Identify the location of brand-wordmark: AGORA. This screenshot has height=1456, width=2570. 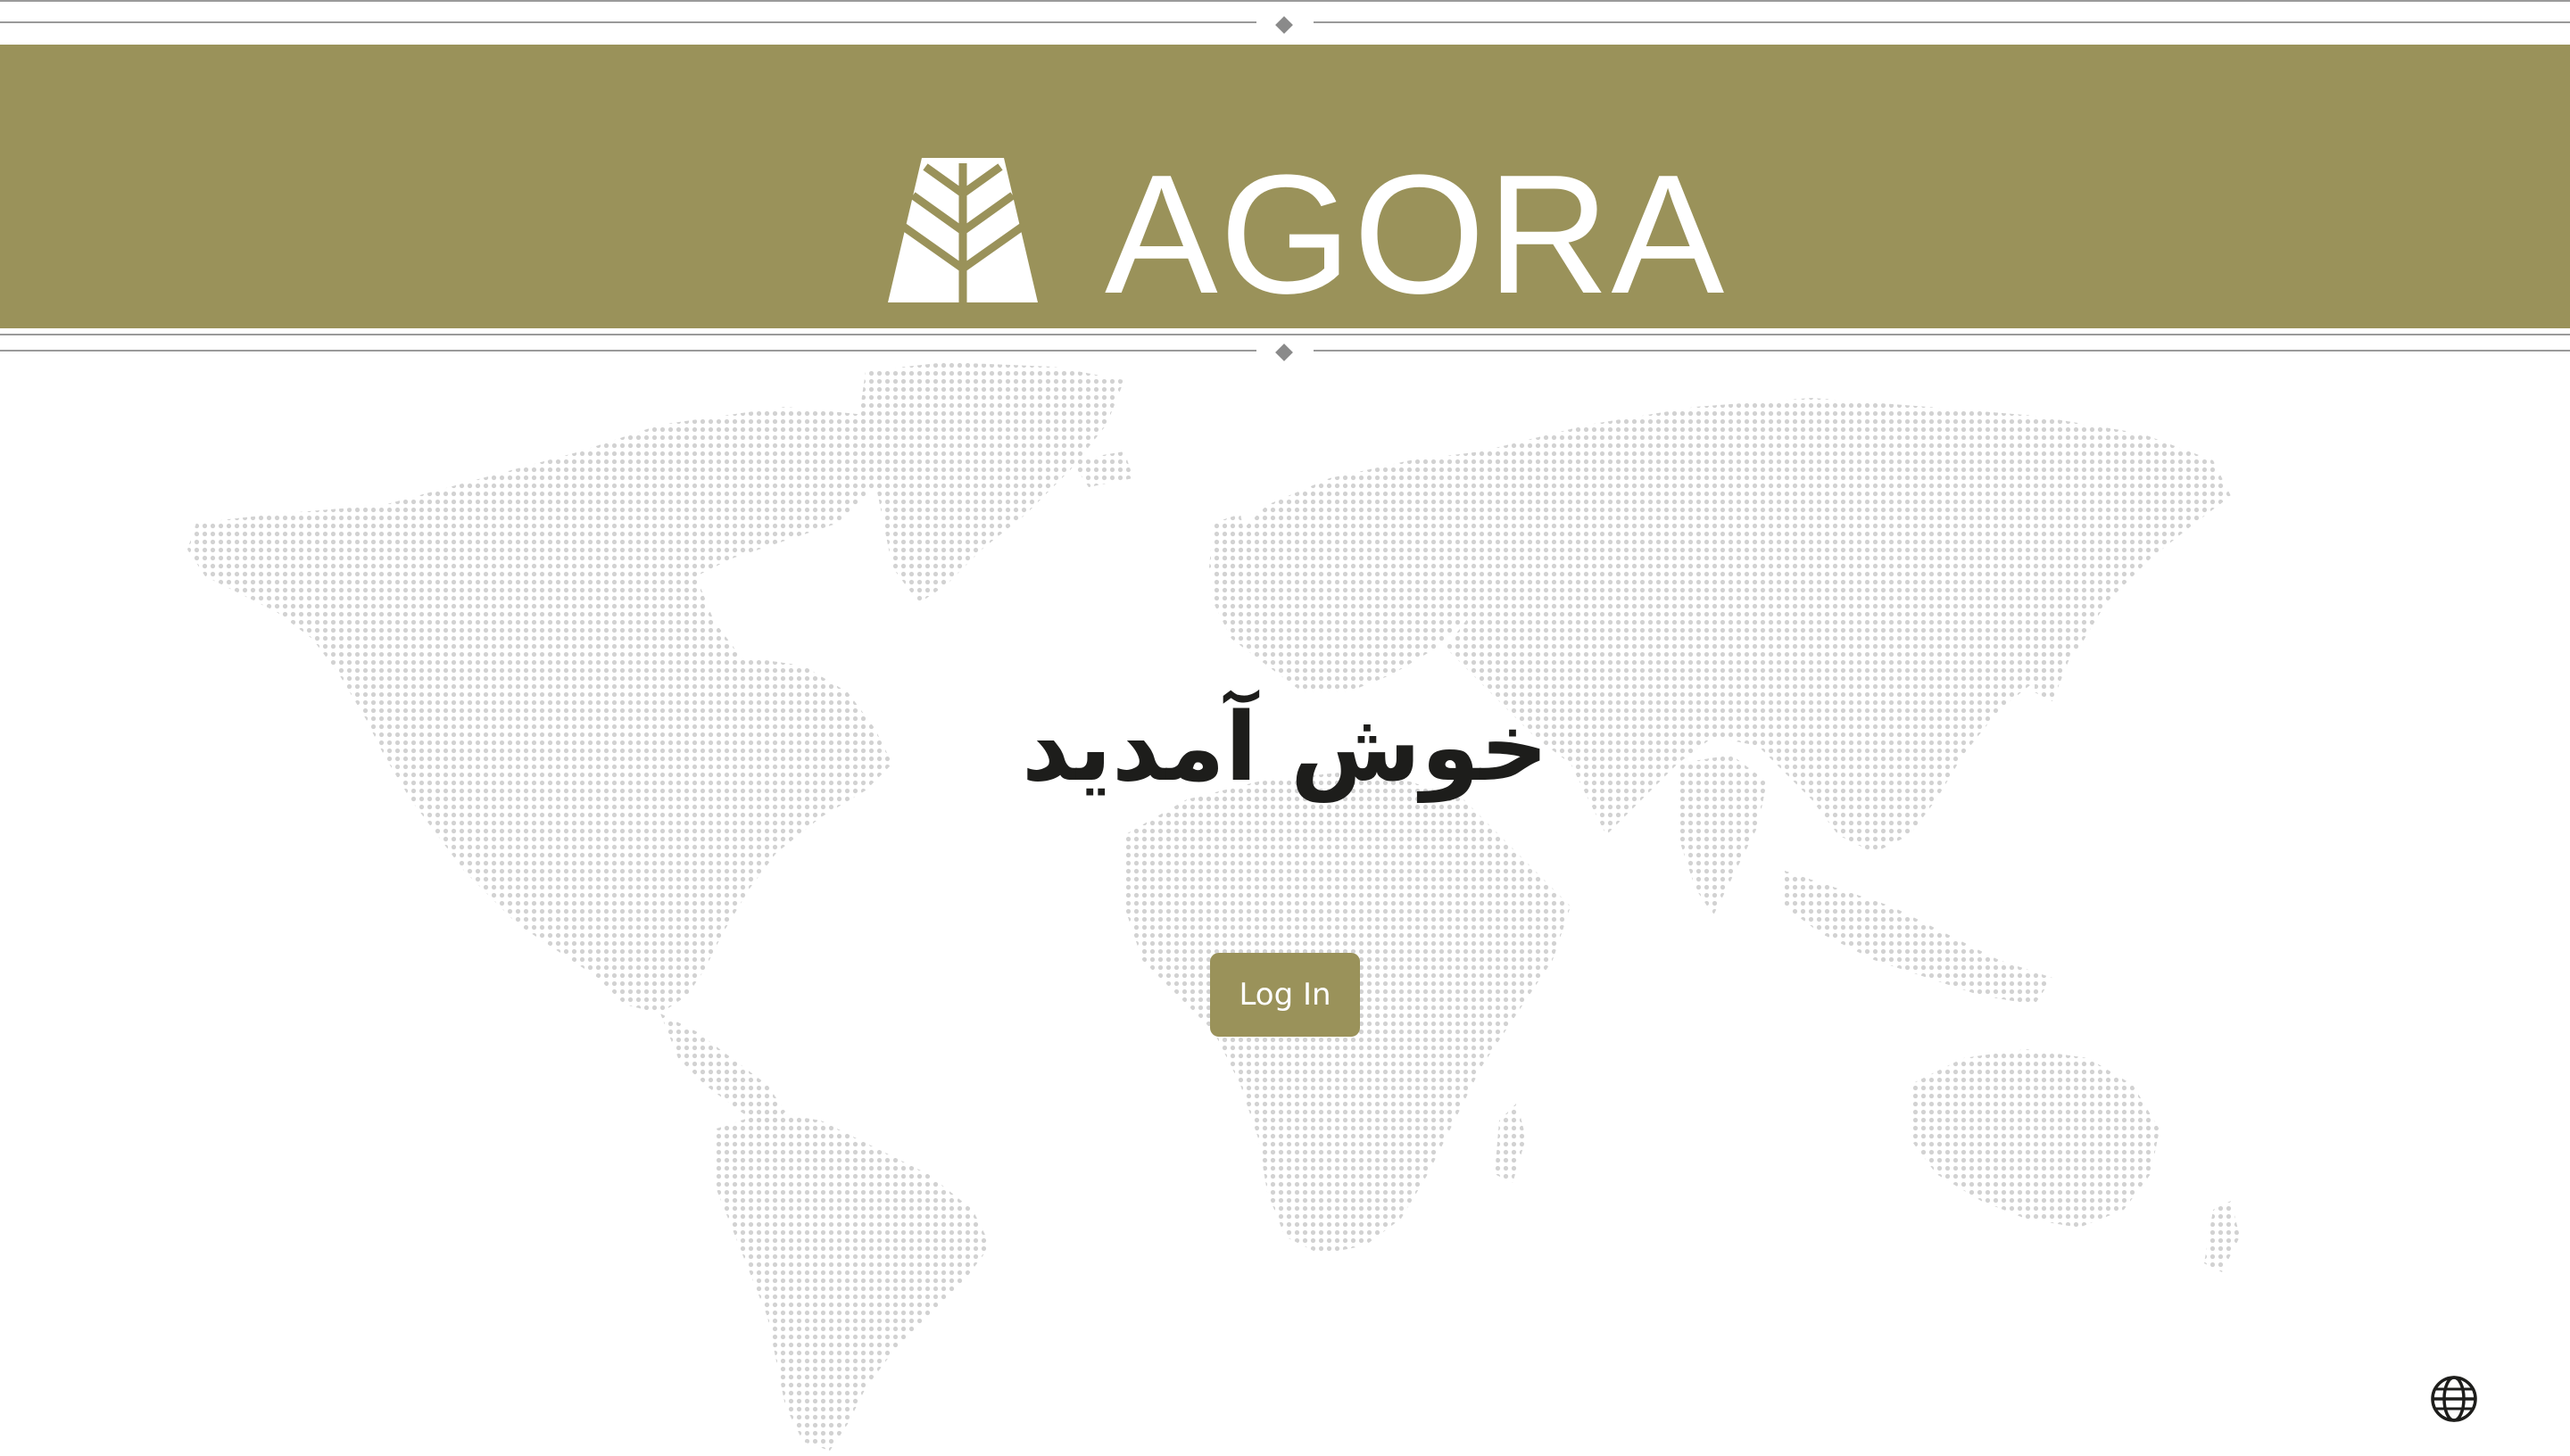
(1416, 235).